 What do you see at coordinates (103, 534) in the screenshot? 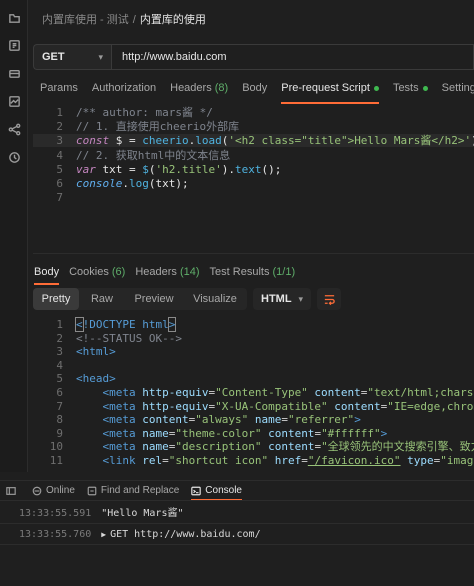
I see `chevron-right-icon: ▶` at bounding box center [103, 534].